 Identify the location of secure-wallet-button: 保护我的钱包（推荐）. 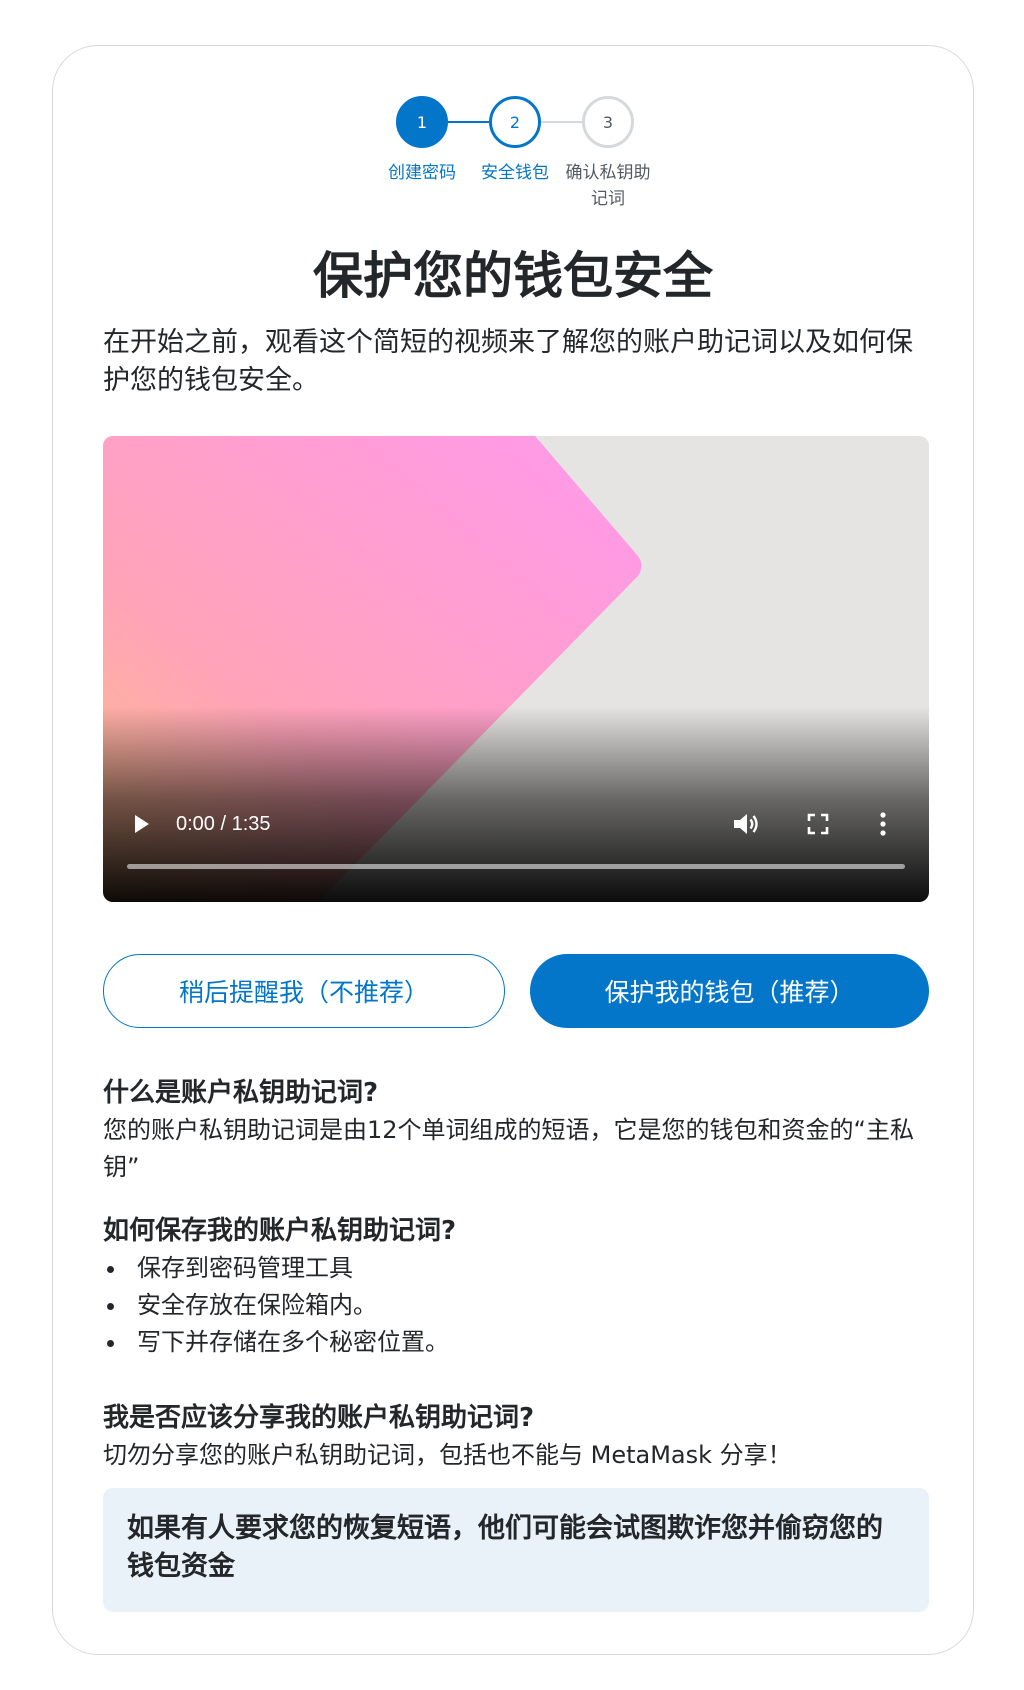
(729, 991).